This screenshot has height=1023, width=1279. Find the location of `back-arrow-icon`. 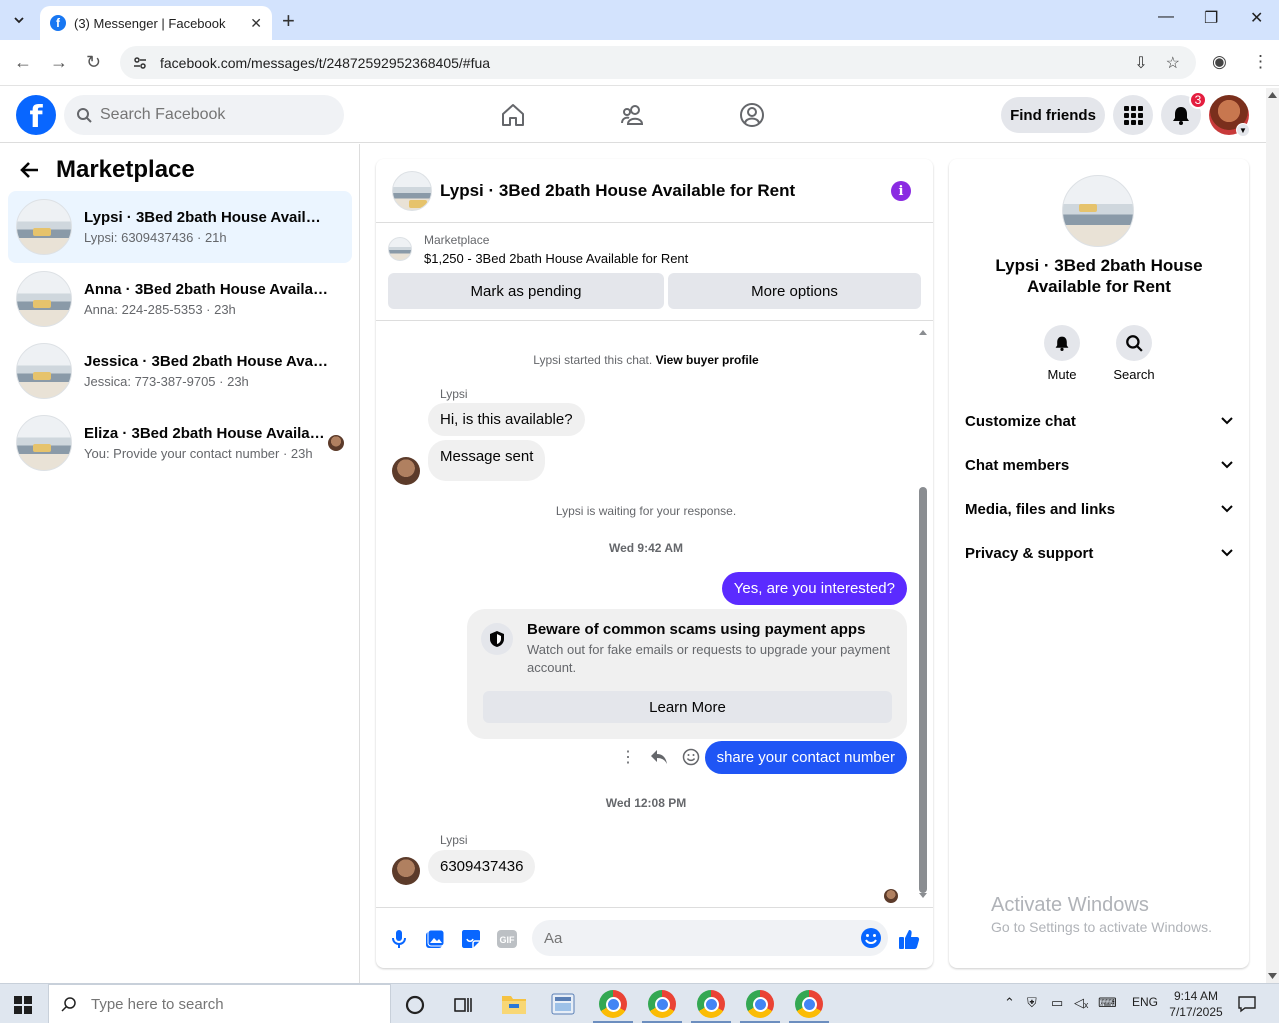

back-arrow-icon is located at coordinates (30, 170).